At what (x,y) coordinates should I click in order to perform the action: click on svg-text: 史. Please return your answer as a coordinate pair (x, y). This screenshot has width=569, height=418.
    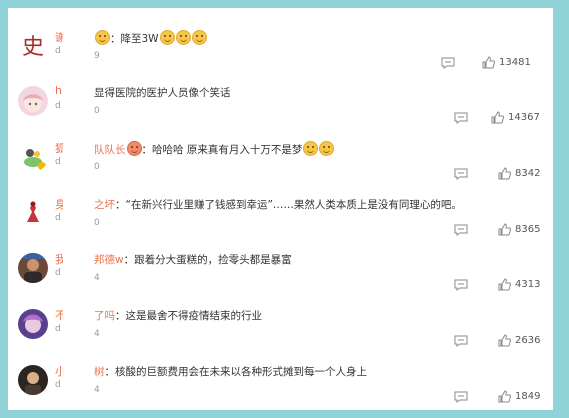
    Looking at the image, I should click on (33, 47).